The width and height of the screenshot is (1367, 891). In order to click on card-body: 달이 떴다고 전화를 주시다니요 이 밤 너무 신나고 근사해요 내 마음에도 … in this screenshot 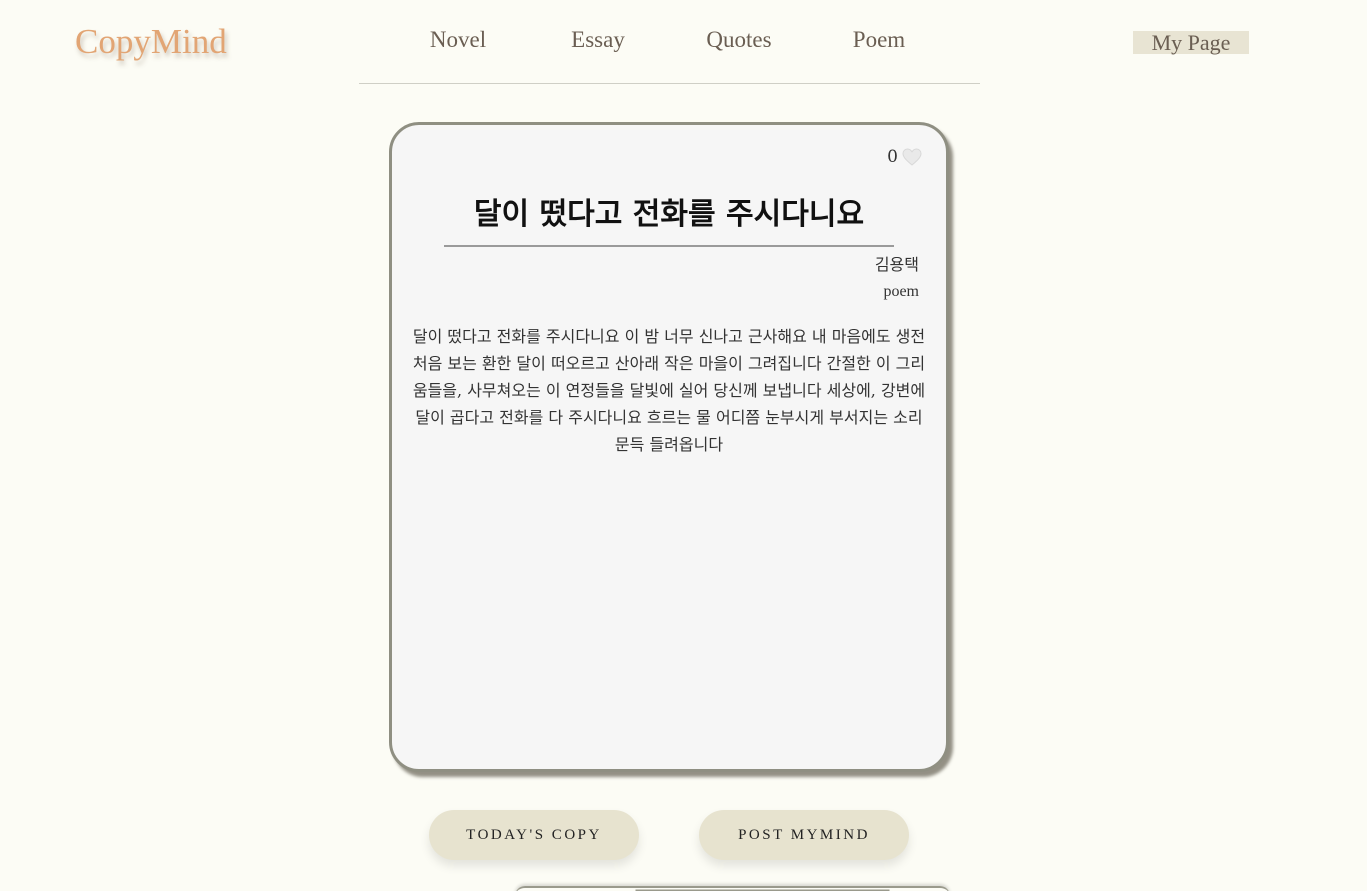, I will do `click(669, 390)`.